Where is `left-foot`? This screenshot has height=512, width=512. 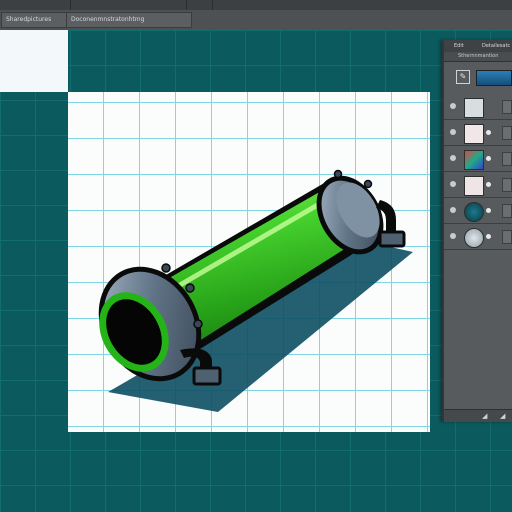
left-foot is located at coordinates (207, 376).